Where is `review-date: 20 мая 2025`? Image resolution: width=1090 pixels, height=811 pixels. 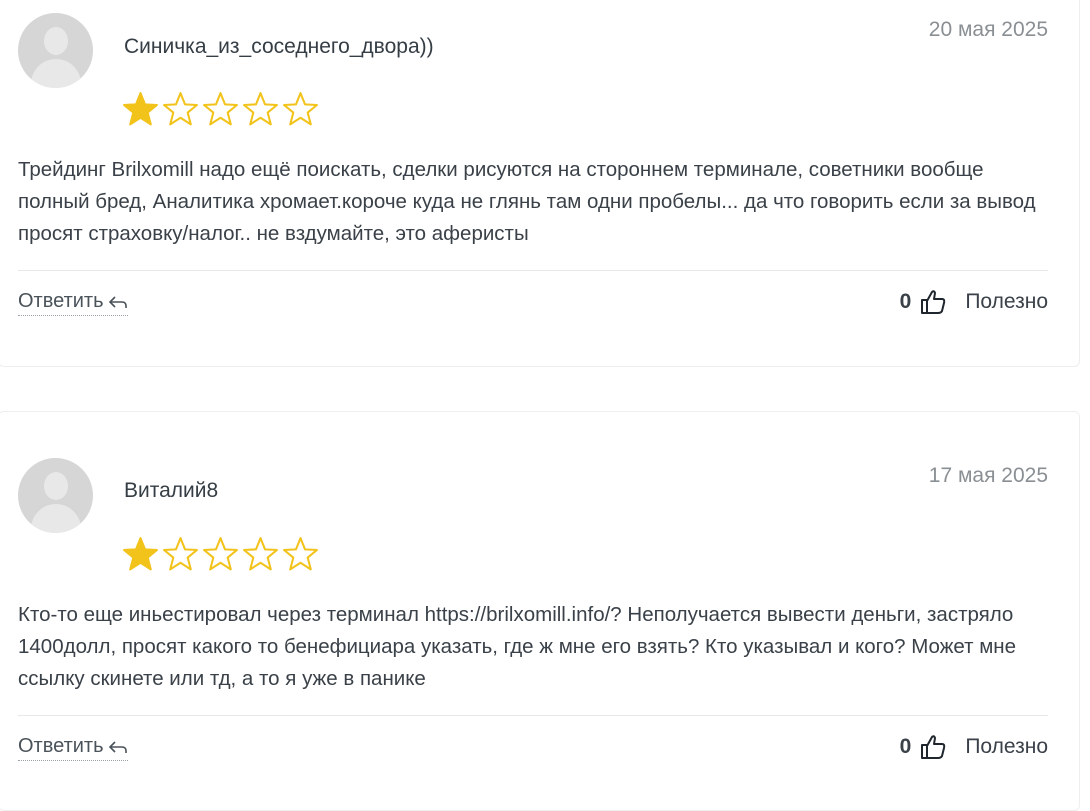 review-date: 20 мая 2025 is located at coordinates (988, 29).